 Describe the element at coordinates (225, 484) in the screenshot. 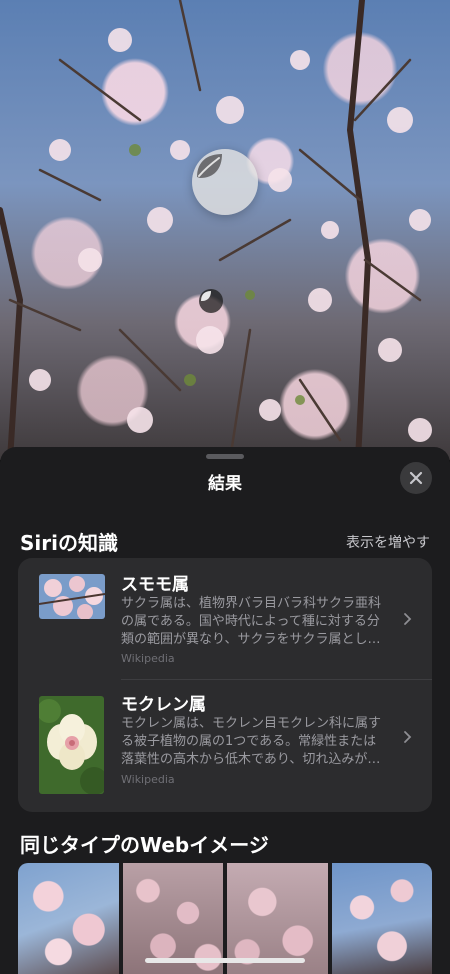

I see `sheet-title: 結果` at that location.